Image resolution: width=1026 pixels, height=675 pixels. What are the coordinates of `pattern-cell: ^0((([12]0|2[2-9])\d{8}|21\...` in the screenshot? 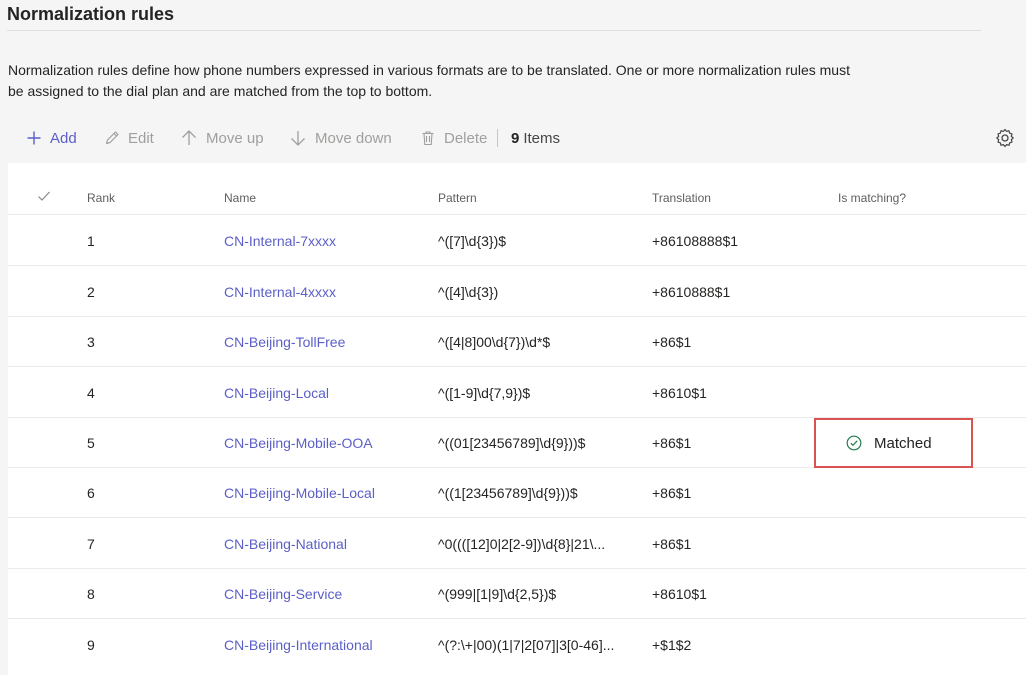 It's located at (522, 544).